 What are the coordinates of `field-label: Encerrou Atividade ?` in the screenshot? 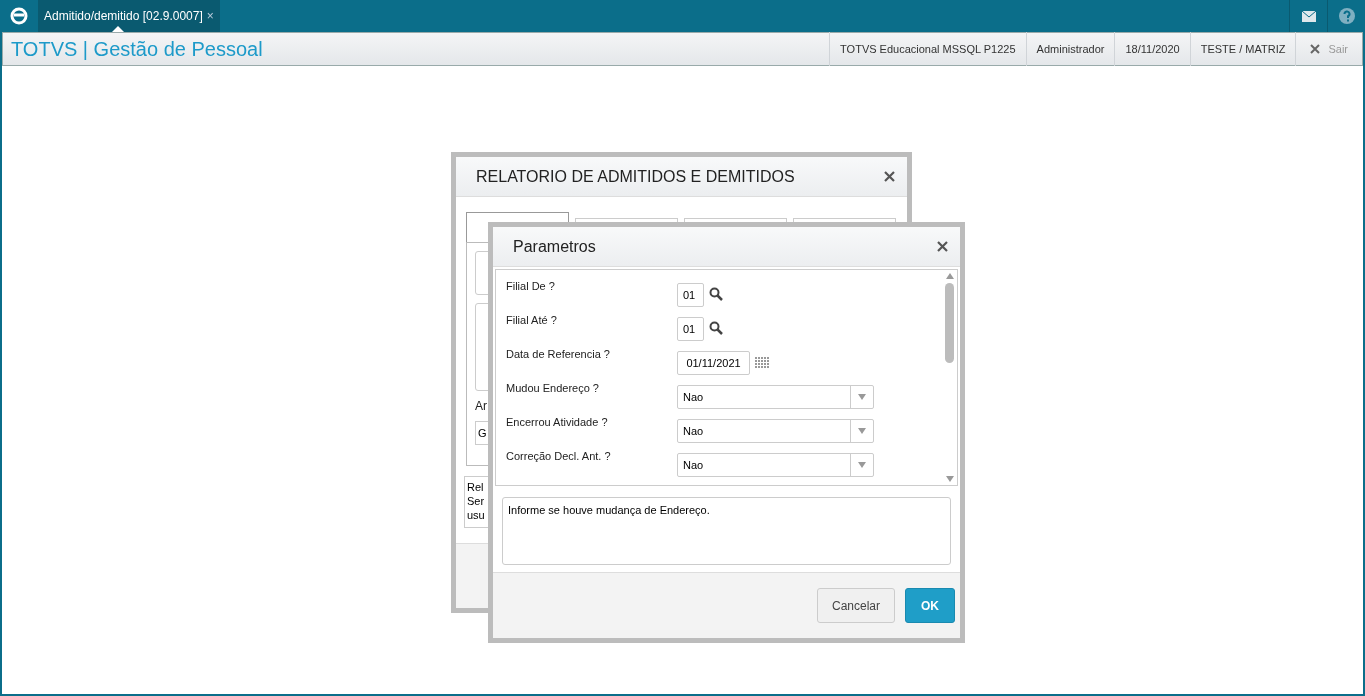 It's located at (557, 421).